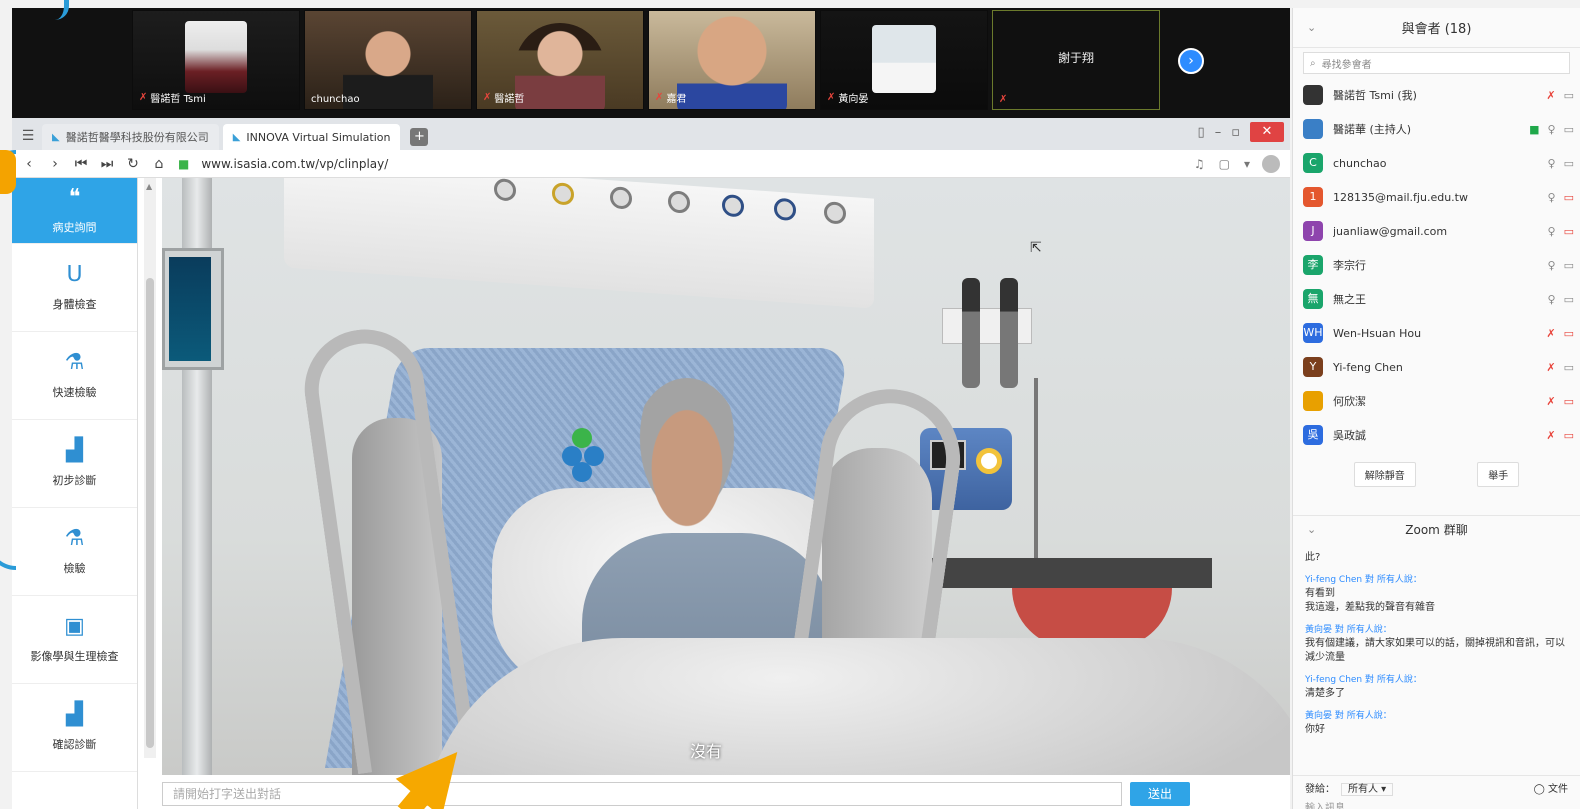 The image size is (1580, 809). I want to click on tab-innova: ◣ INNOVA Virtual Simulation, so click(311, 137).